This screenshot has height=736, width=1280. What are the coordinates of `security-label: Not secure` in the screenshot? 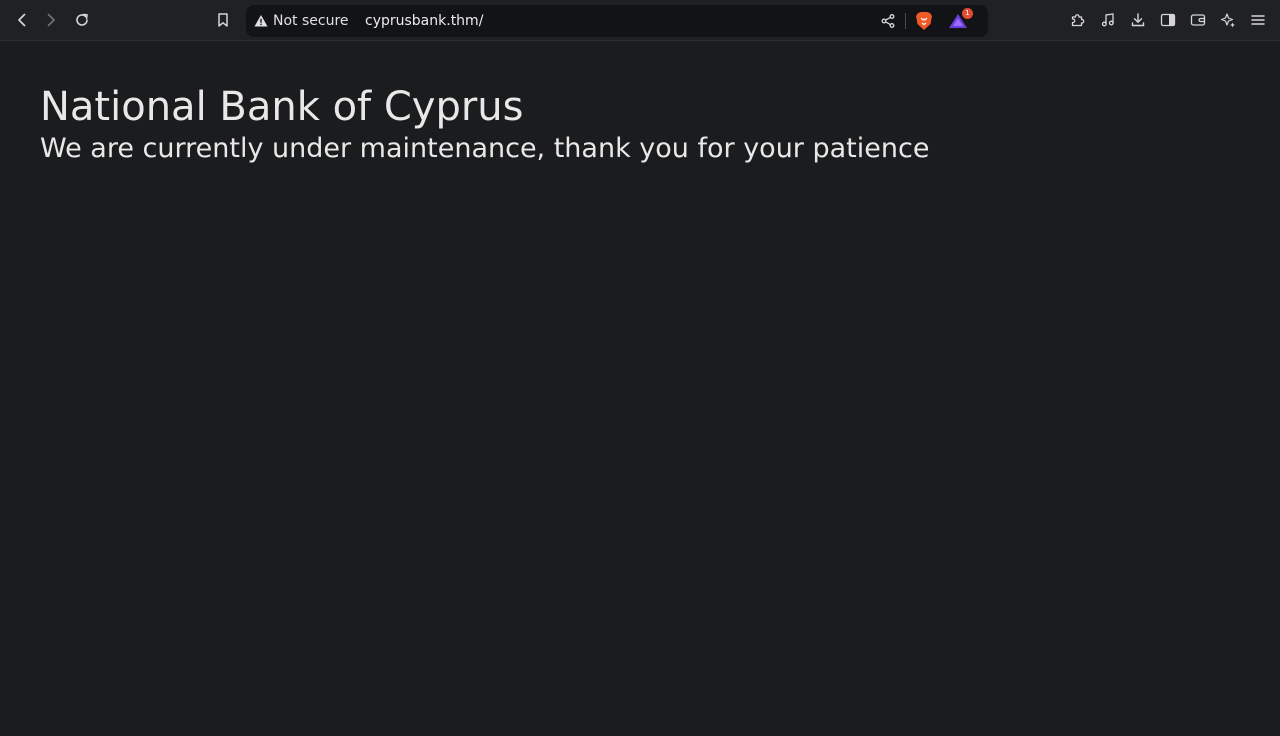 It's located at (311, 21).